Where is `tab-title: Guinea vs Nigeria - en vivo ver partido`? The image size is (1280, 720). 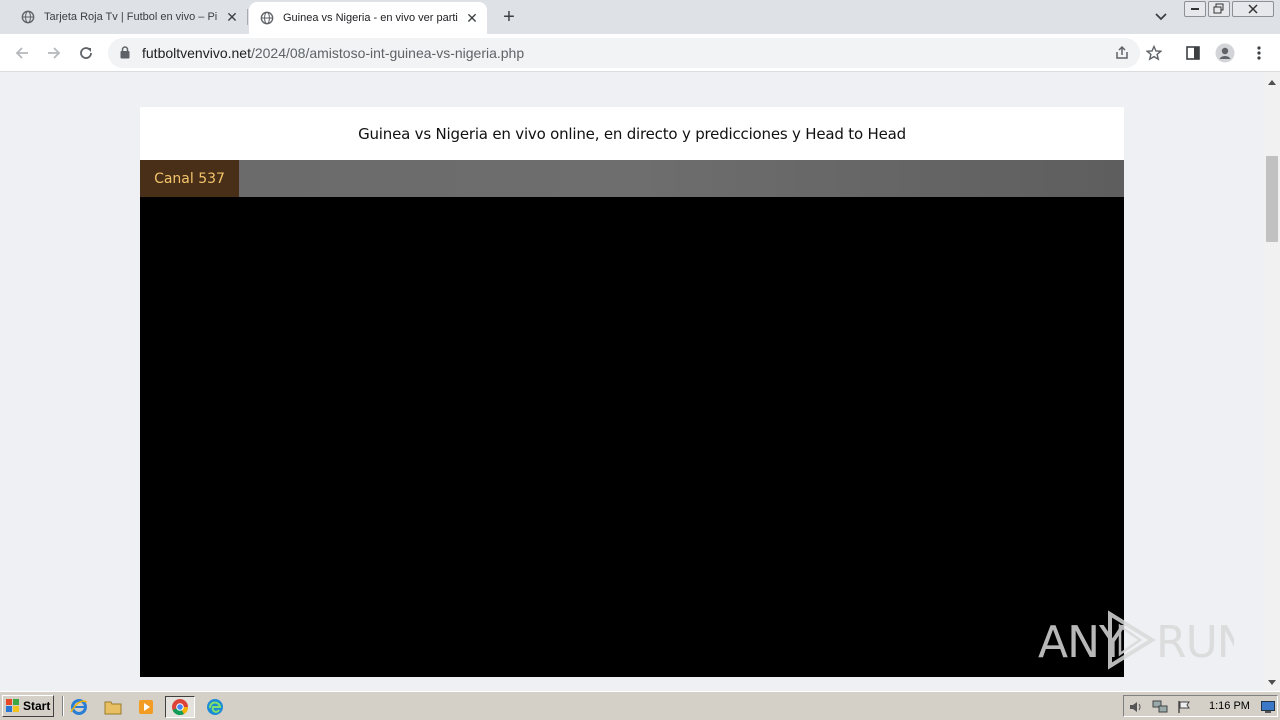
tab-title: Guinea vs Nigeria - en vivo ver partido is located at coordinates (370, 18).